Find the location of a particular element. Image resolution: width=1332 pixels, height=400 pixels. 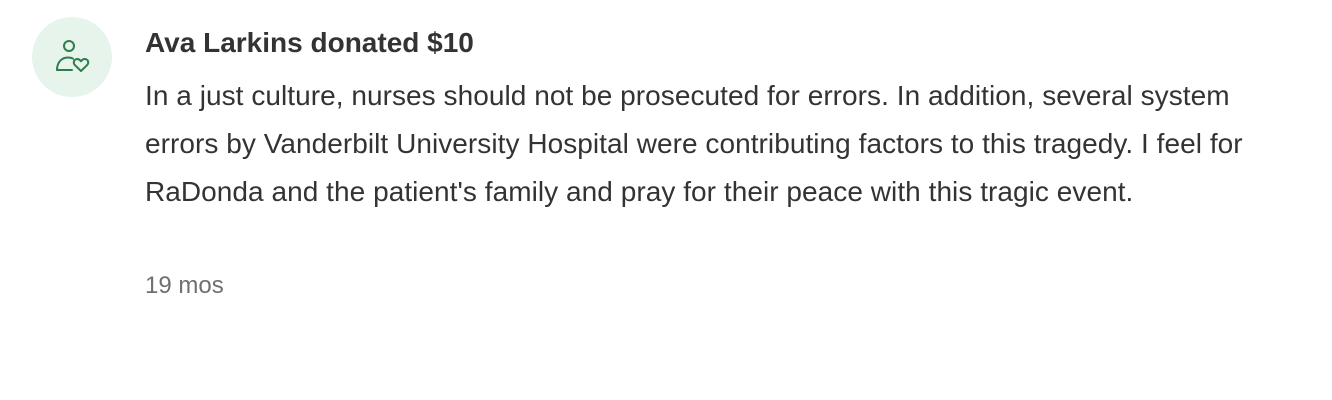

timestamp: 19 mos is located at coordinates (184, 285).